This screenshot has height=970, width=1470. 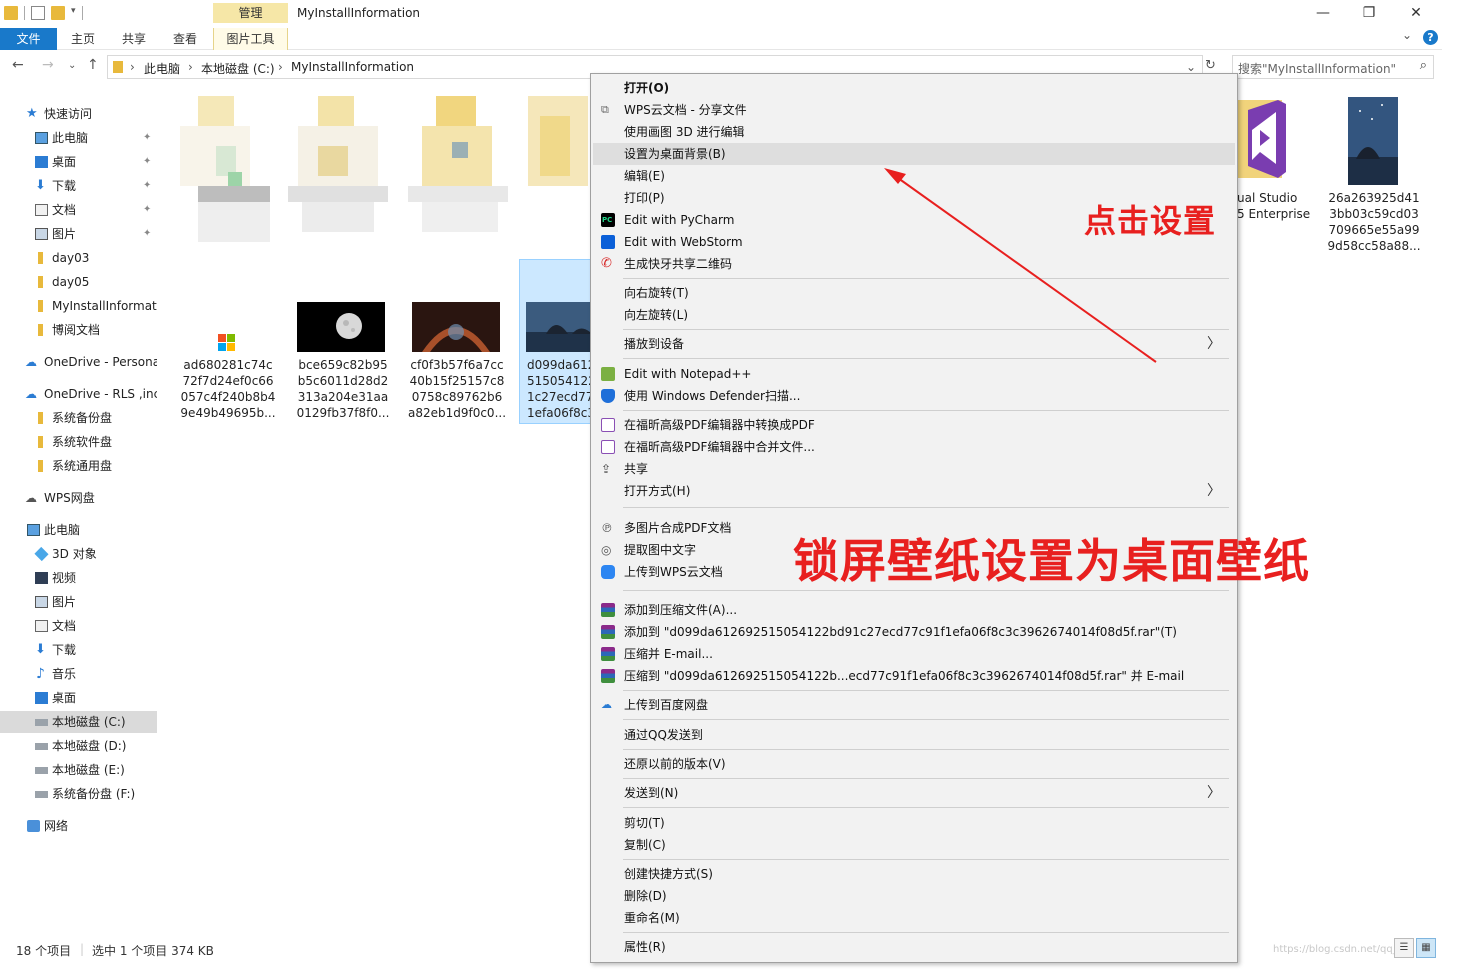 What do you see at coordinates (238, 68) in the screenshot?
I see `breadcrumb-drive-c: 本地磁盘 (C:)` at bounding box center [238, 68].